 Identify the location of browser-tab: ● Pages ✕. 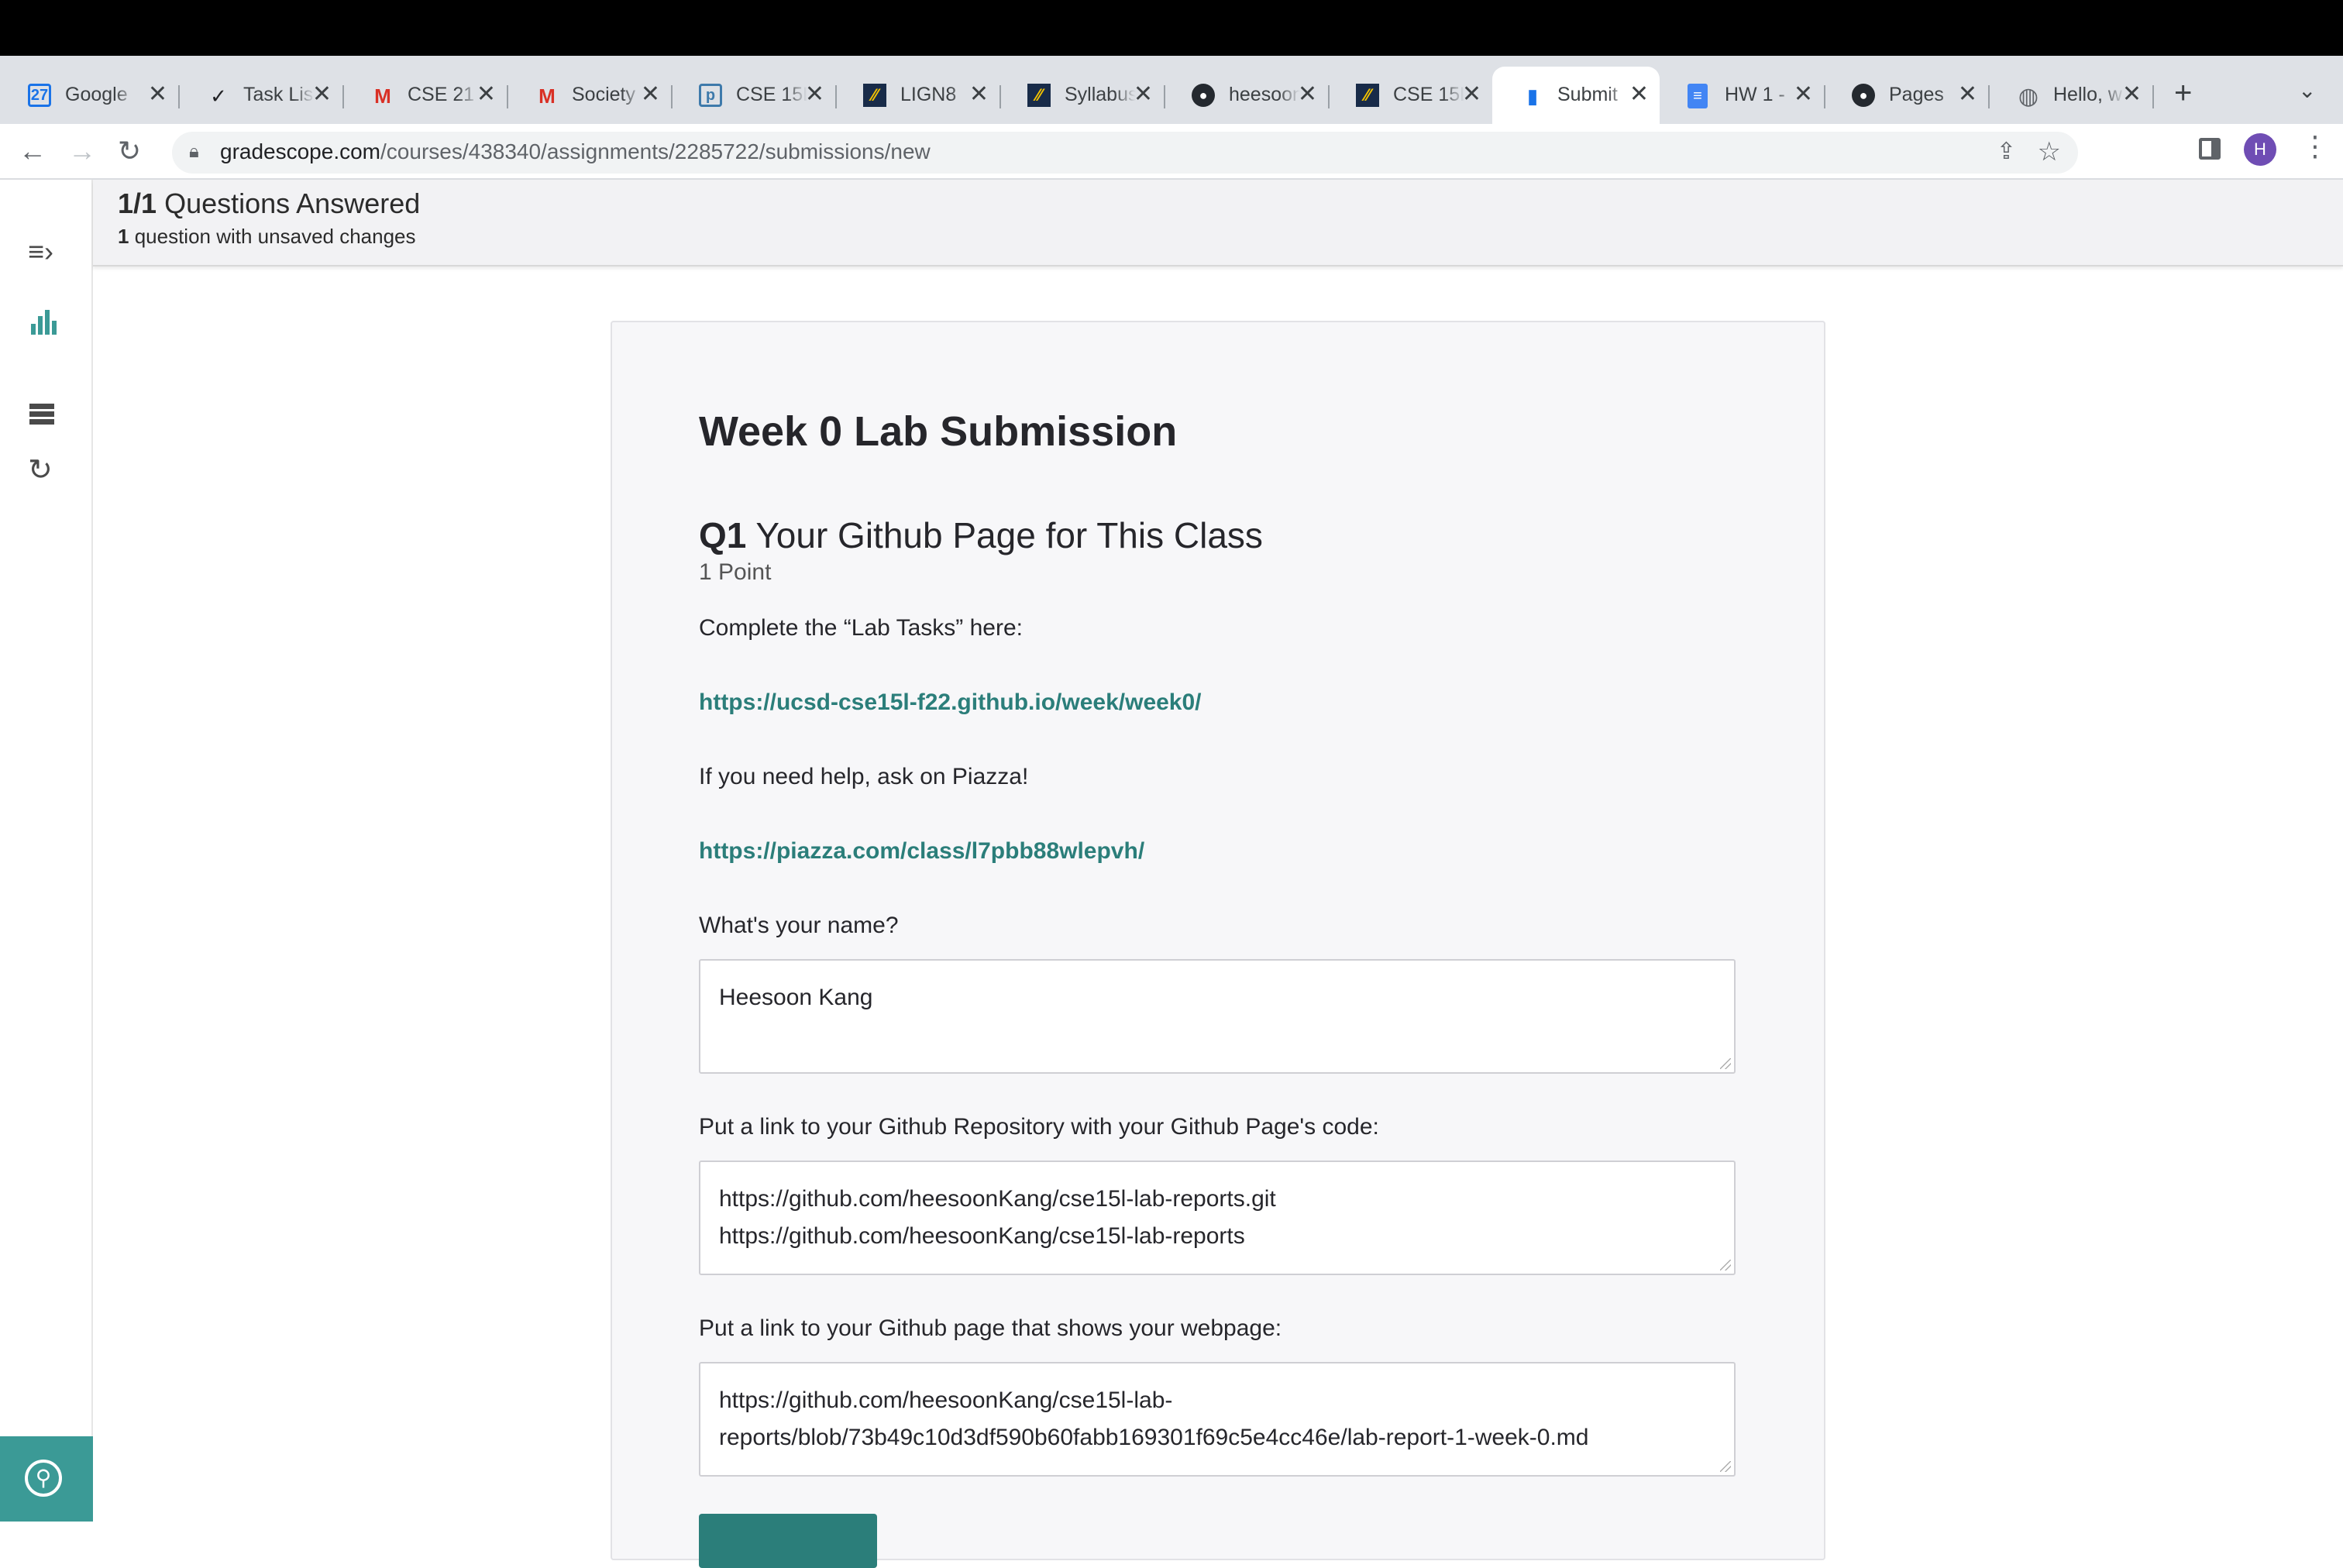
(1907, 95).